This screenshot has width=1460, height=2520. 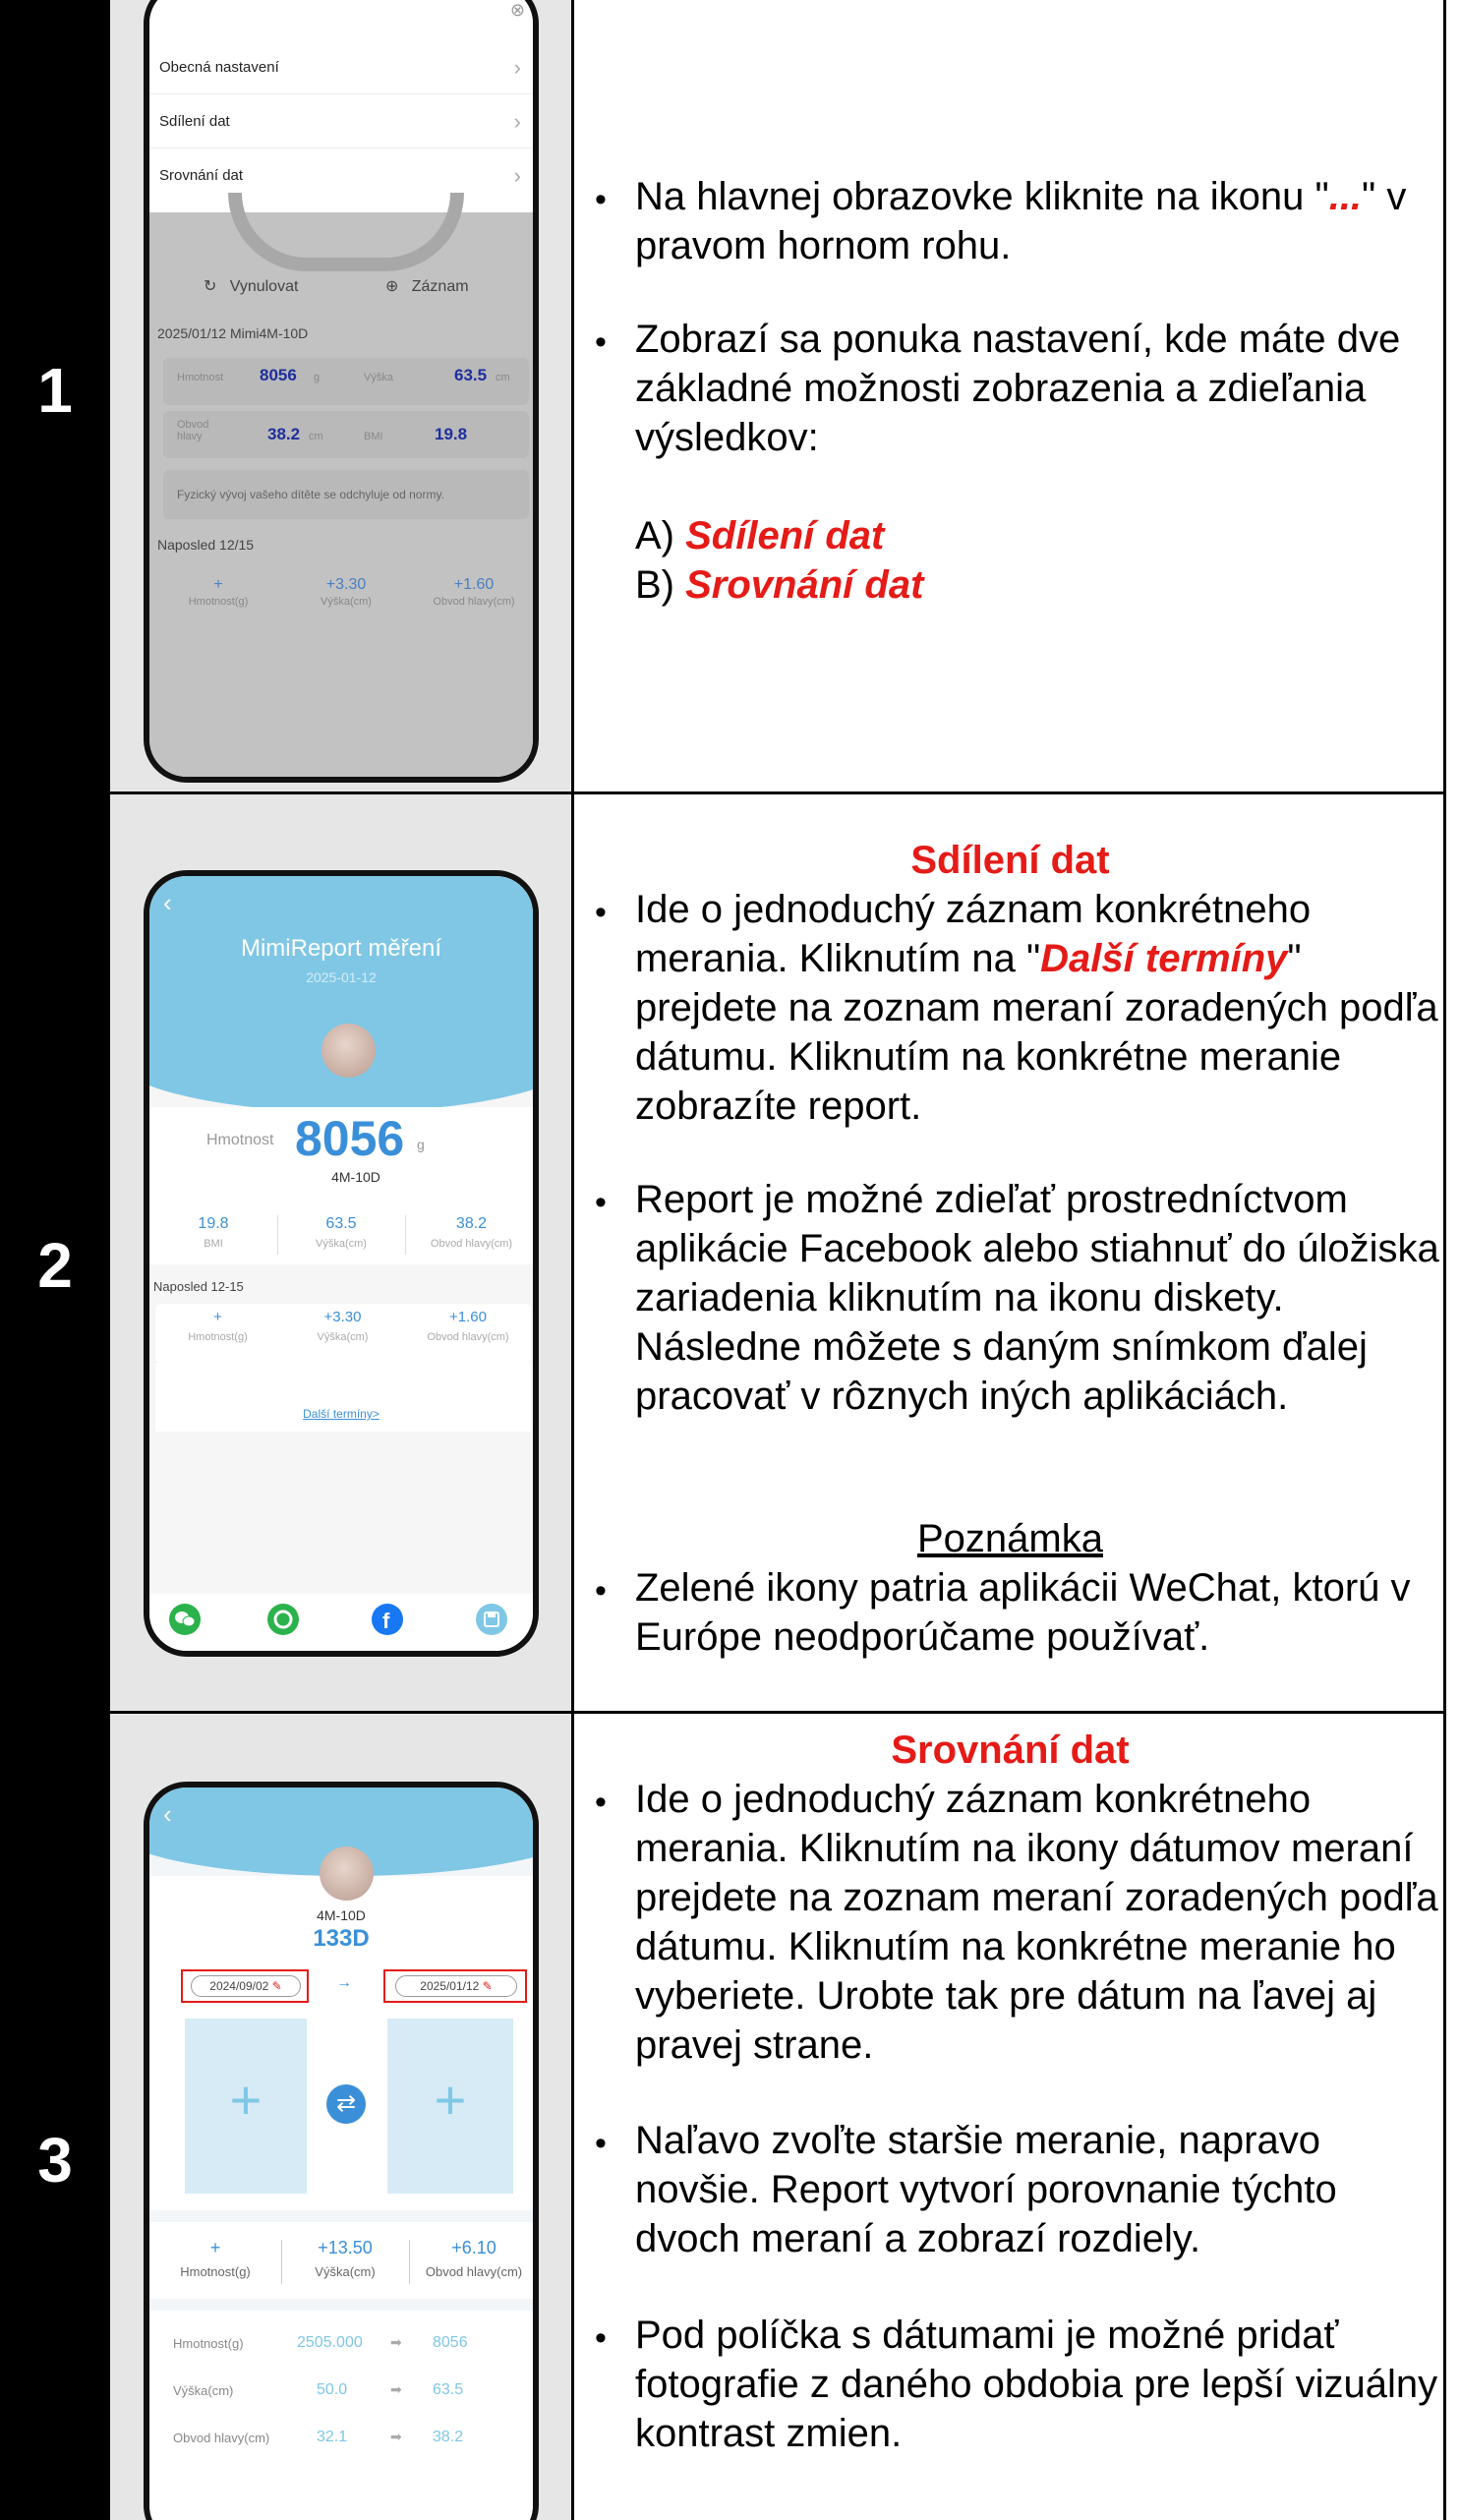 I want to click on date-left-selector: 2024/09/02 ✎, so click(x=246, y=1986).